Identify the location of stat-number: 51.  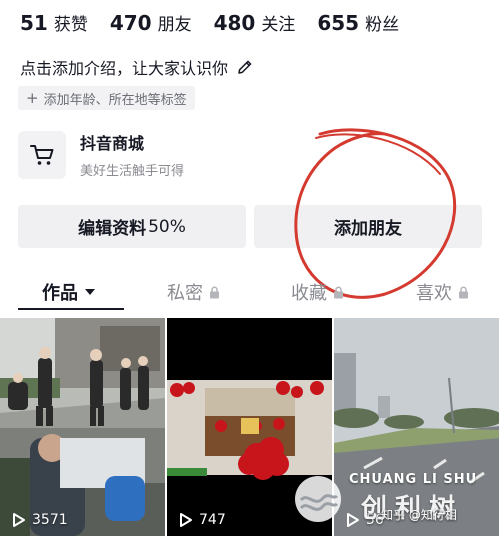
(34, 23).